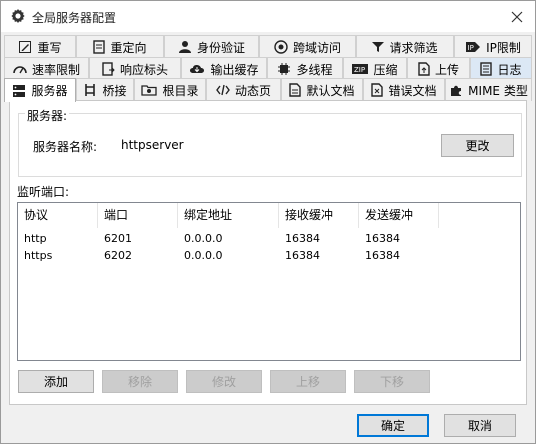  What do you see at coordinates (49, 47) in the screenshot?
I see `tab-label: 重写` at bounding box center [49, 47].